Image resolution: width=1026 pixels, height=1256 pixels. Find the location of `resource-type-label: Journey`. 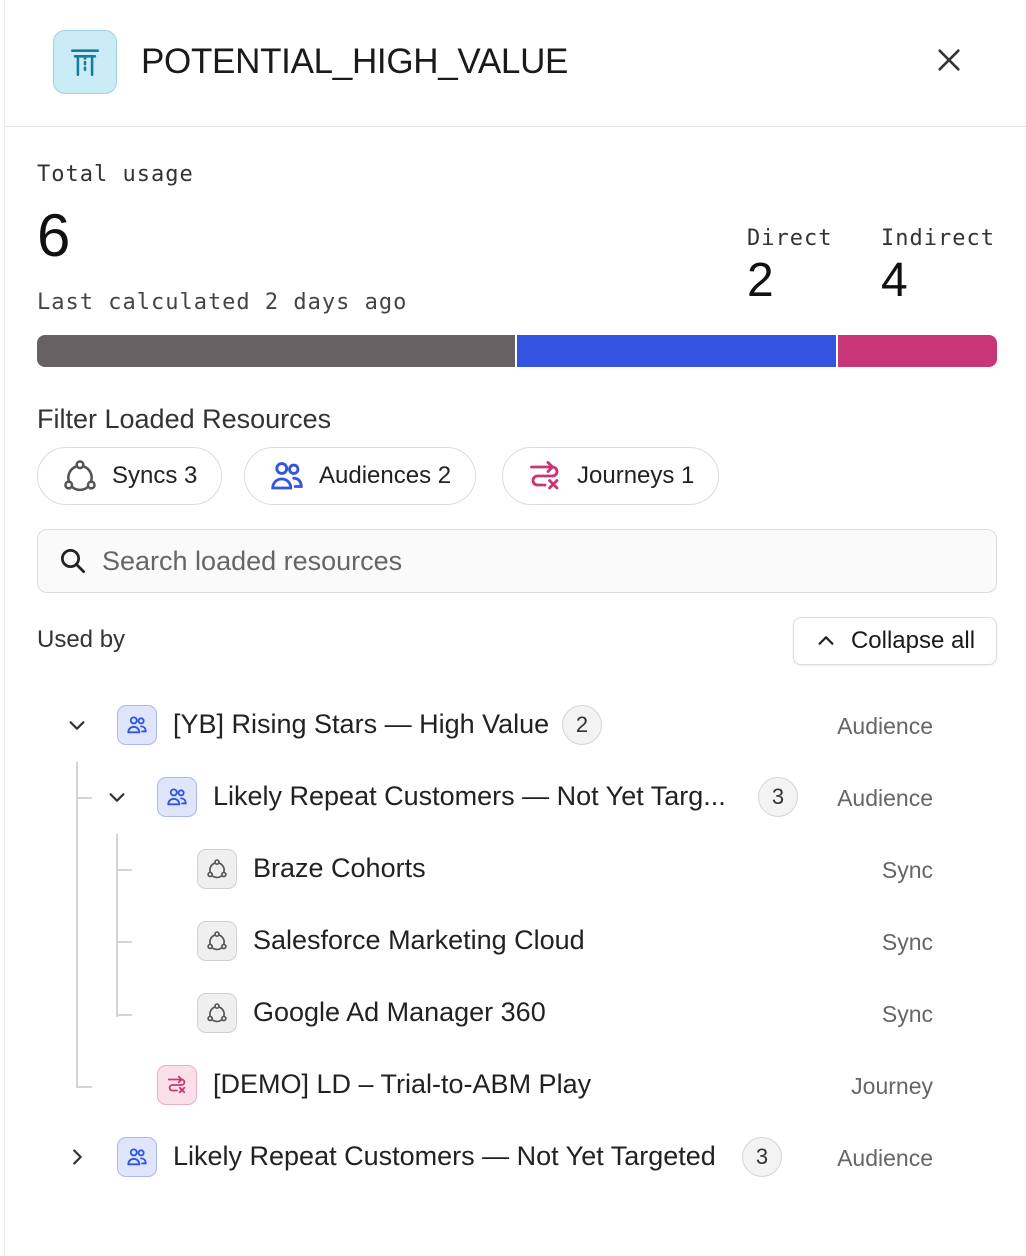

resource-type-label: Journey is located at coordinates (892, 1086).